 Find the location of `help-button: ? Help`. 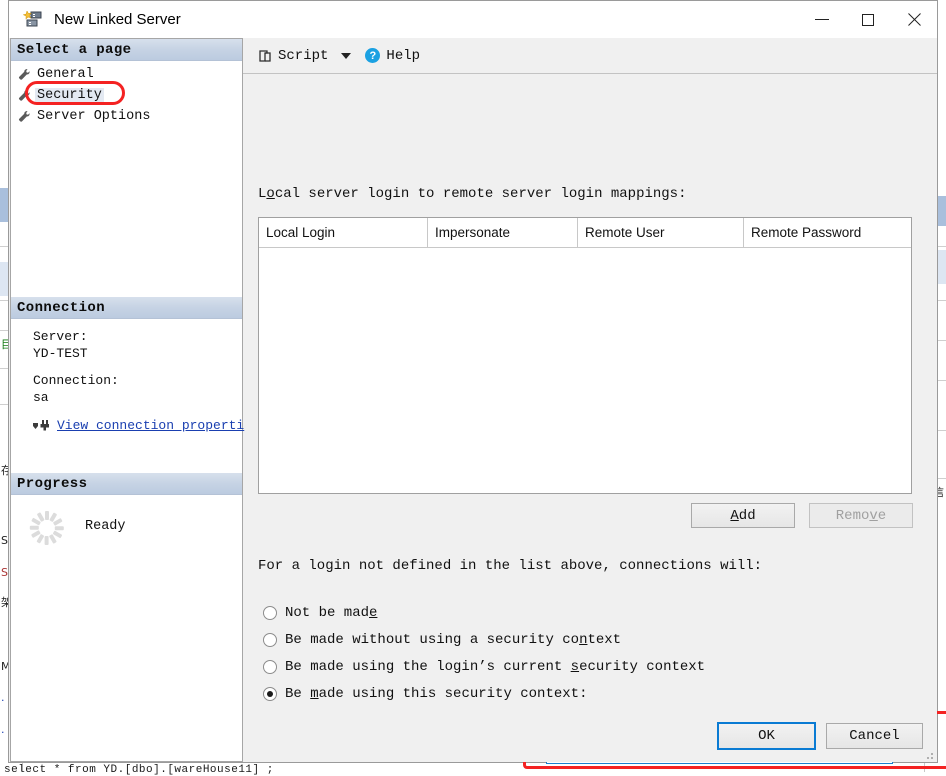

help-button: ? Help is located at coordinates (392, 56).